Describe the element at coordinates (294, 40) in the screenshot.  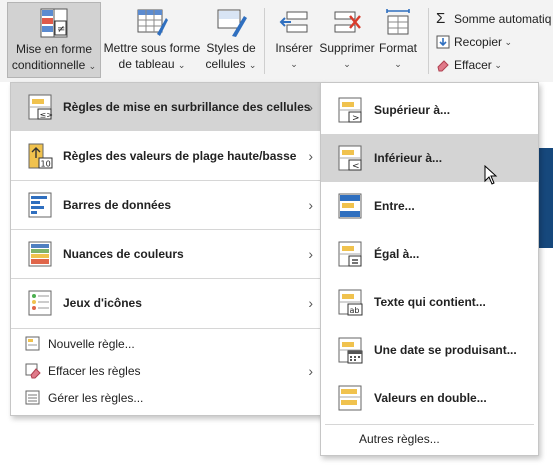
I see `insert-button: Insérer ⌄` at that location.